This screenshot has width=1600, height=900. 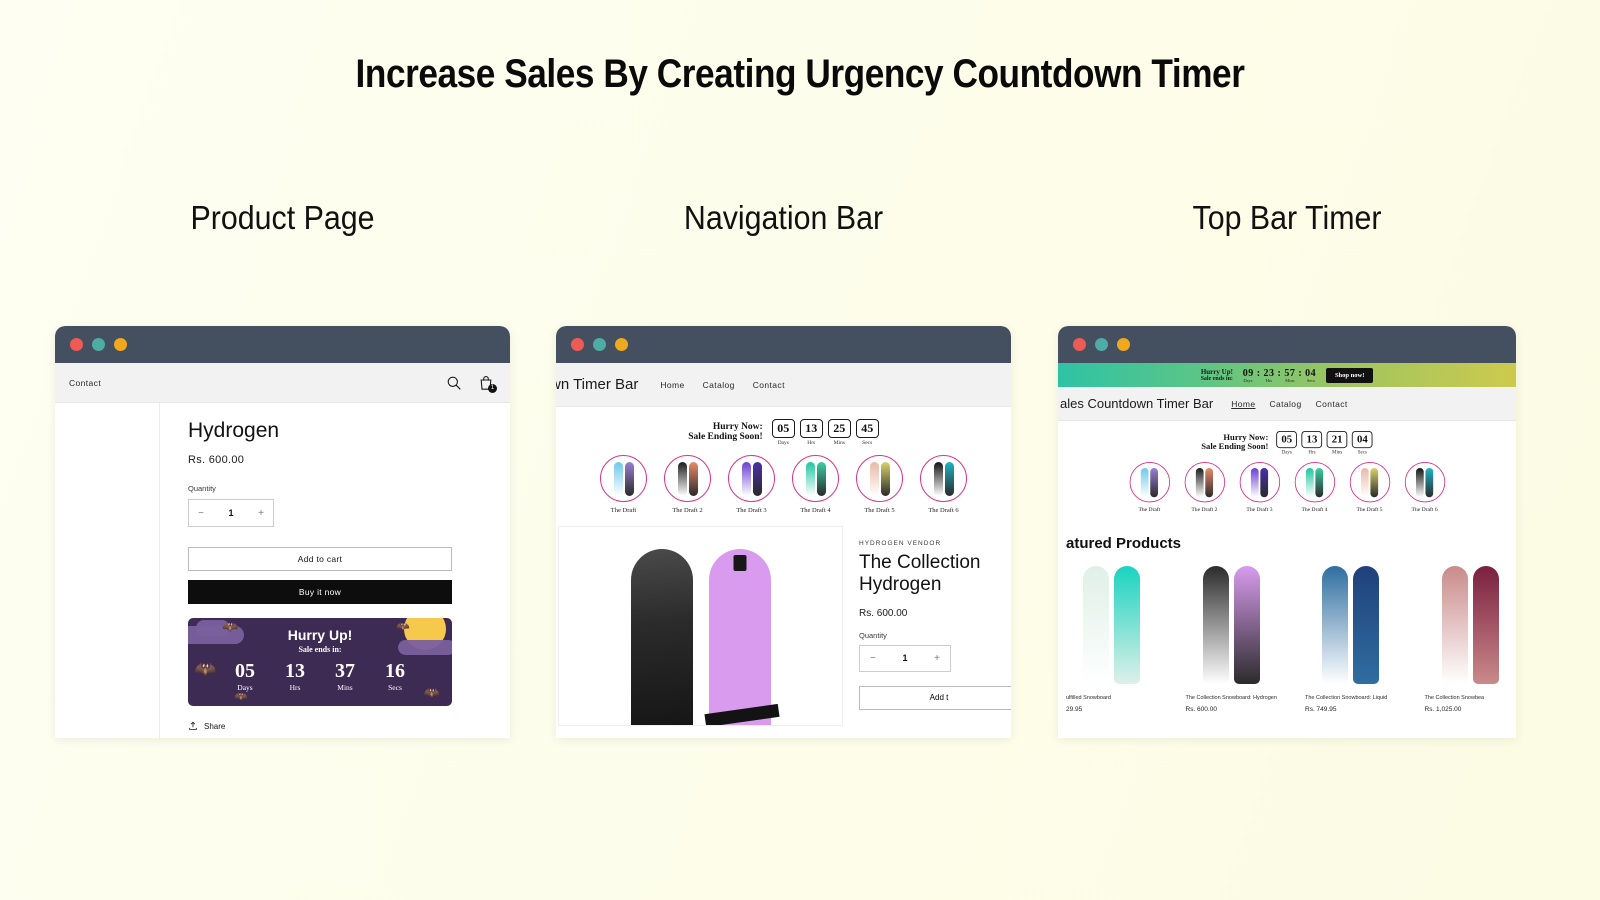 What do you see at coordinates (241, 697) in the screenshot?
I see `bat-icon-3: 🦇` at bounding box center [241, 697].